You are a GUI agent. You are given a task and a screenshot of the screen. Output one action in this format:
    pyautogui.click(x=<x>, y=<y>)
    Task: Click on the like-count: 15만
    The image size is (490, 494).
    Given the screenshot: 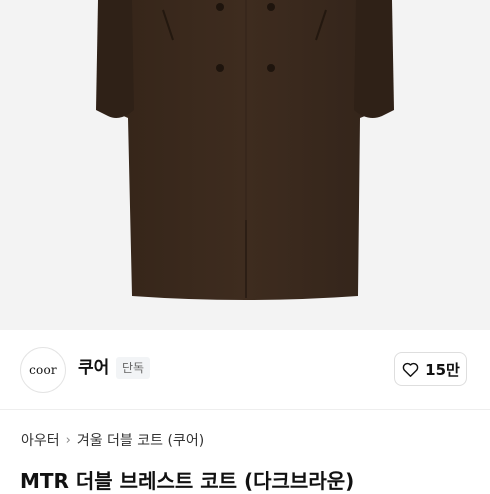 What is the action you would take?
    pyautogui.click(x=442, y=369)
    